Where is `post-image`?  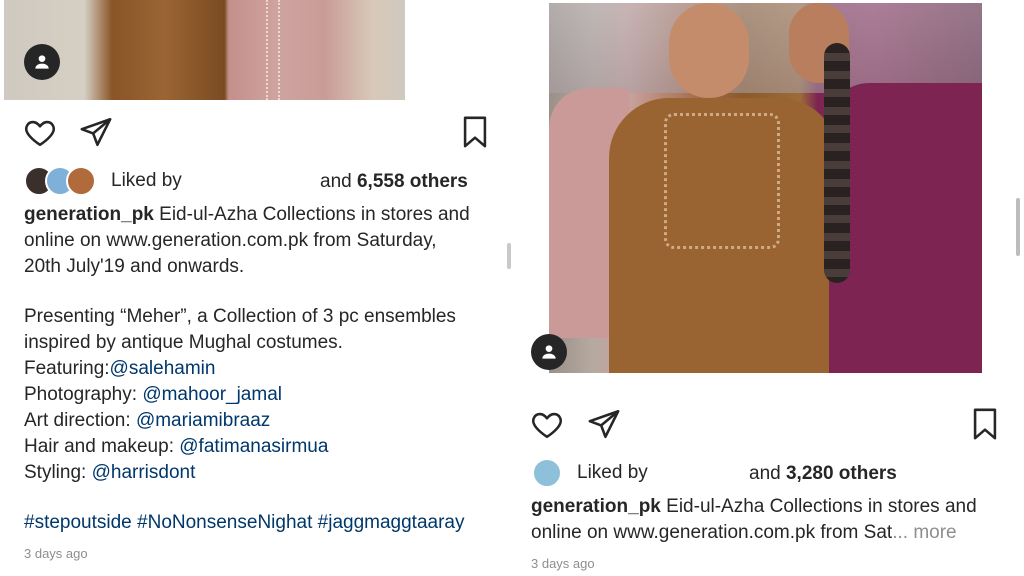 post-image is located at coordinates (204, 50).